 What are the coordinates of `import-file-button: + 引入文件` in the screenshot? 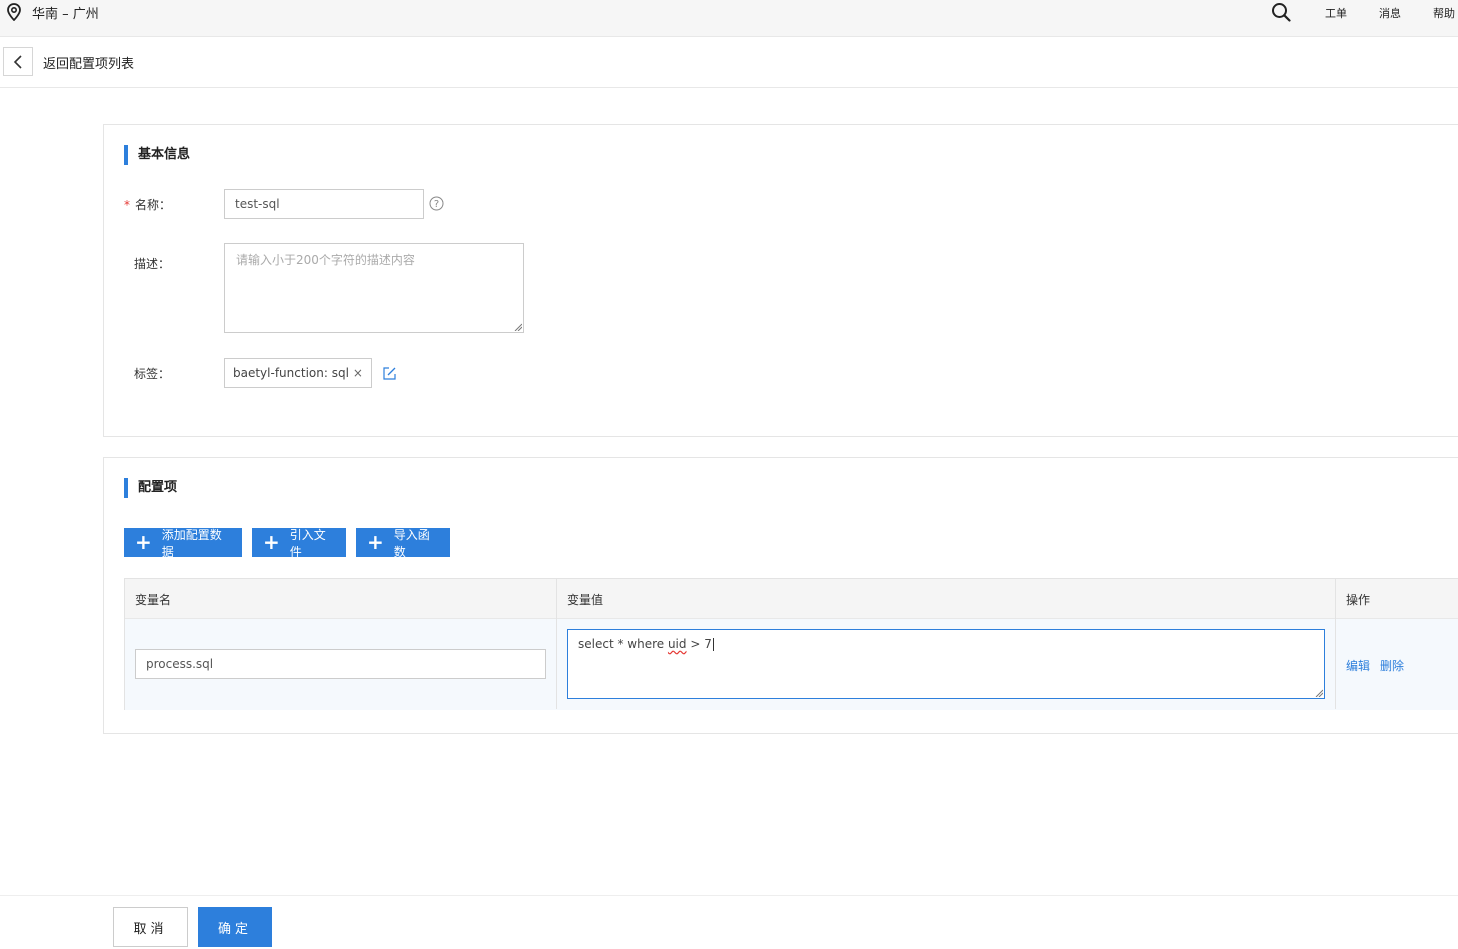 It's located at (299, 543).